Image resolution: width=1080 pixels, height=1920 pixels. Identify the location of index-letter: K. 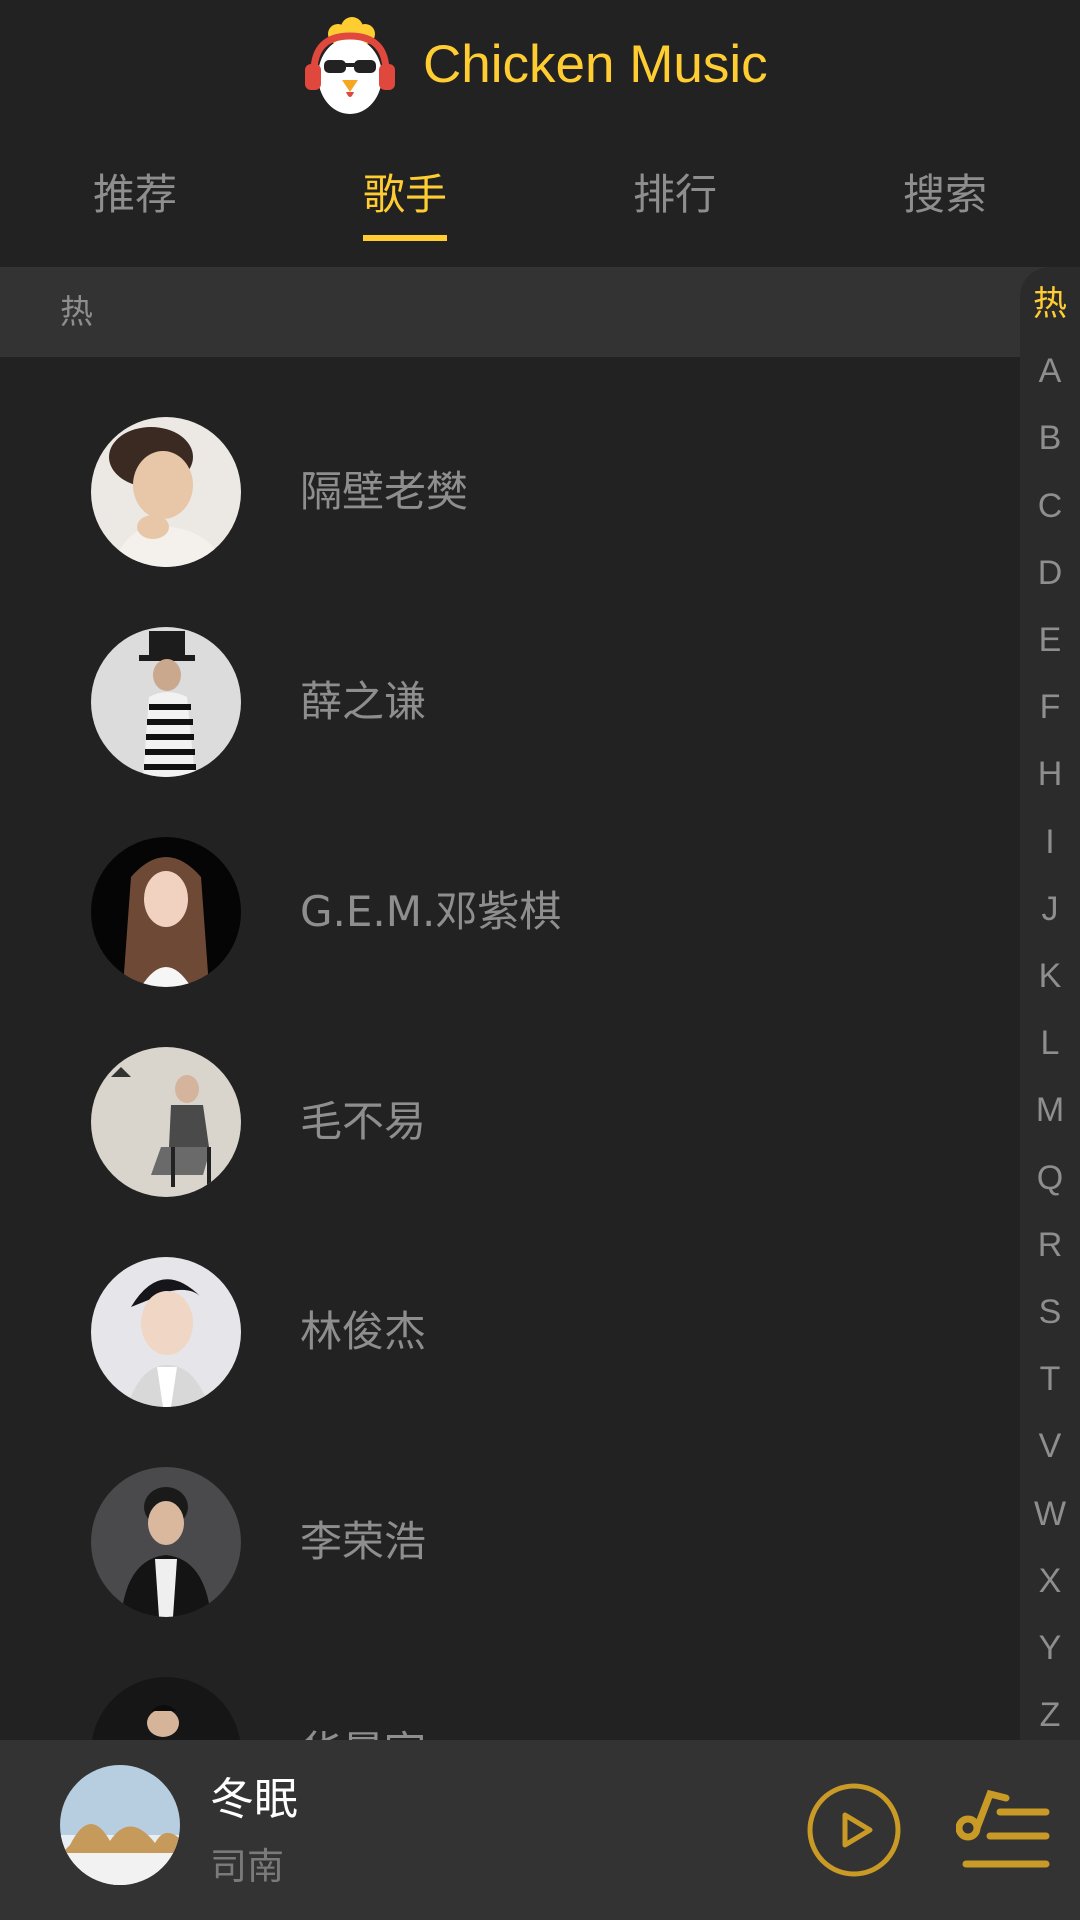
(1050, 976).